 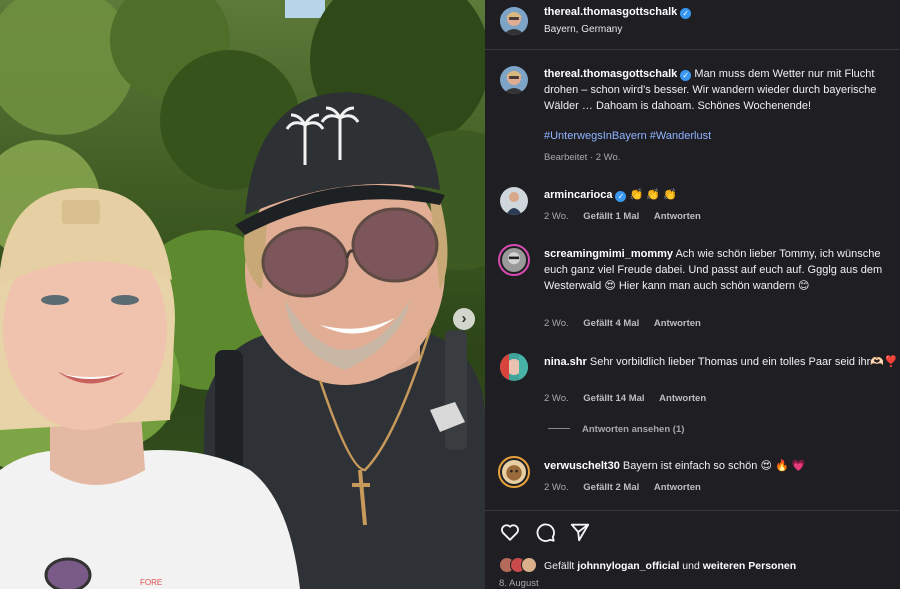 What do you see at coordinates (611, 216) in the screenshot?
I see `comment-likes: Gefällt 1 Mal` at bounding box center [611, 216].